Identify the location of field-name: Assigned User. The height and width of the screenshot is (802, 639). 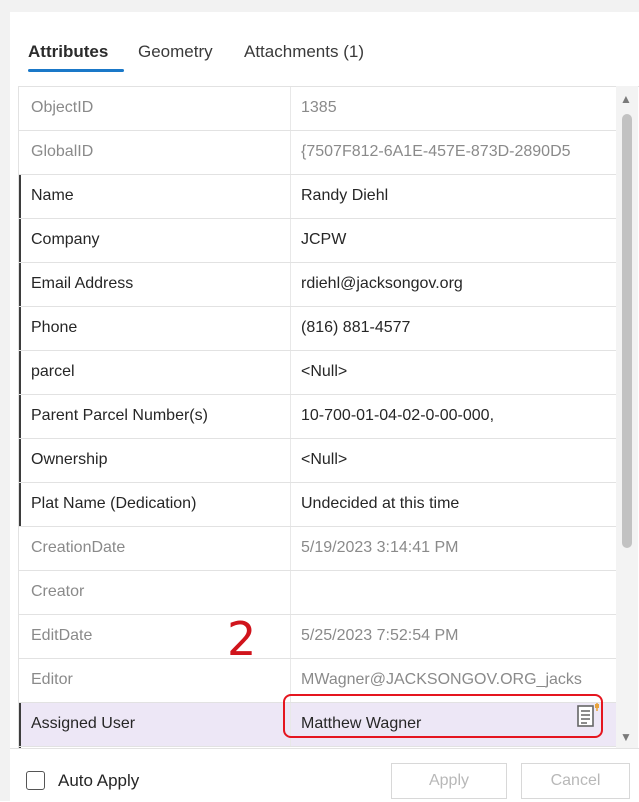
(83, 723).